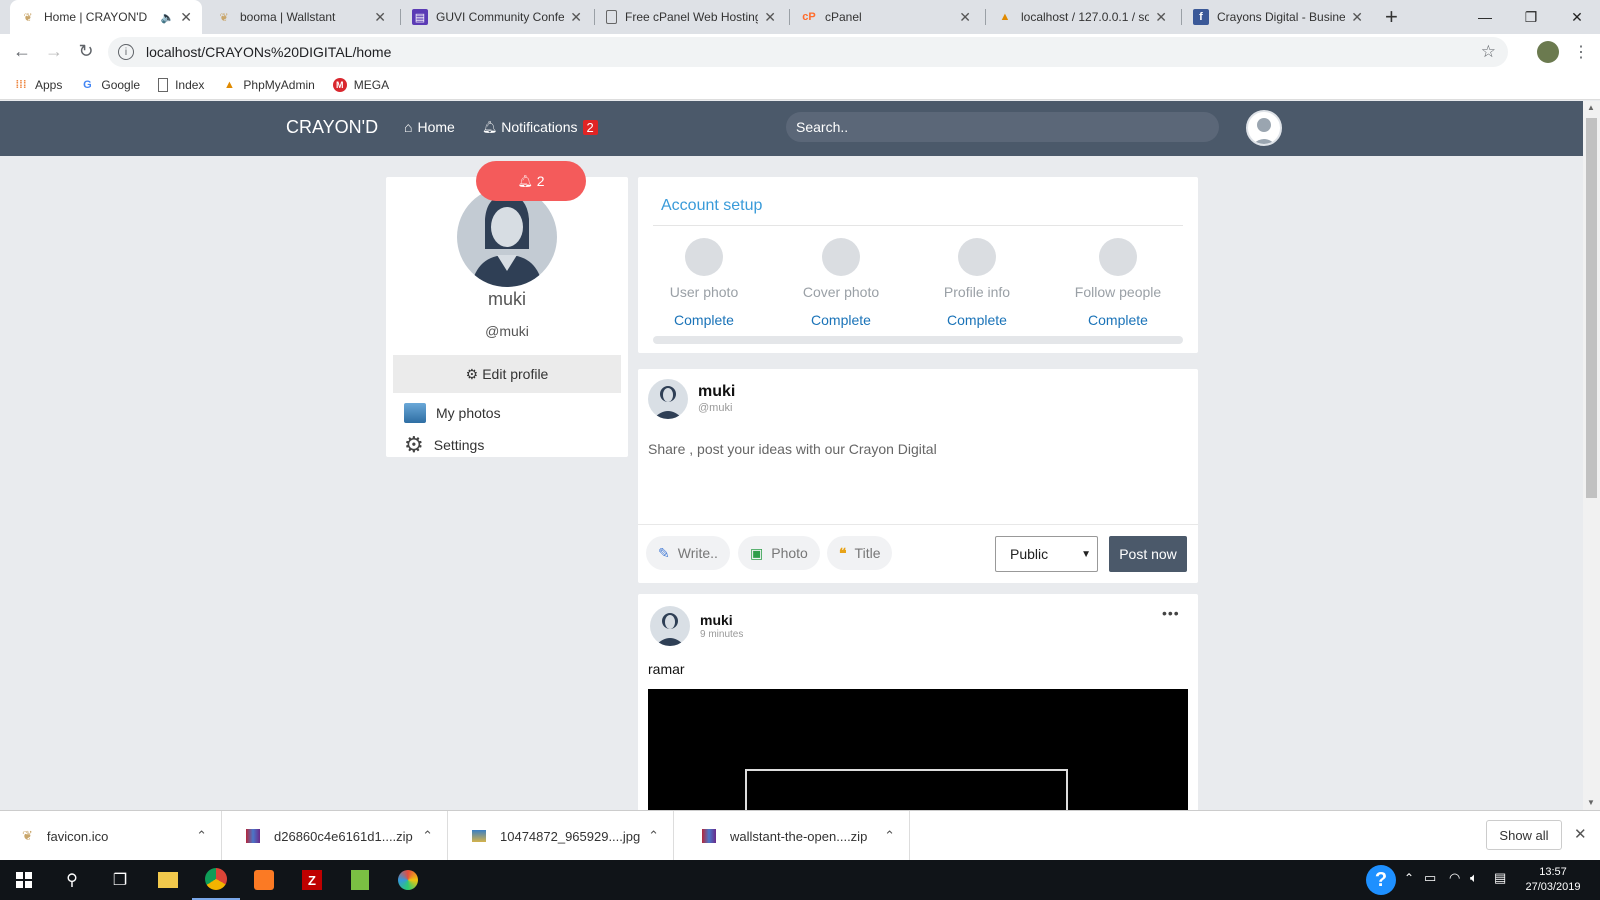  I want to click on bookmark-google: G Google, so click(110, 85).